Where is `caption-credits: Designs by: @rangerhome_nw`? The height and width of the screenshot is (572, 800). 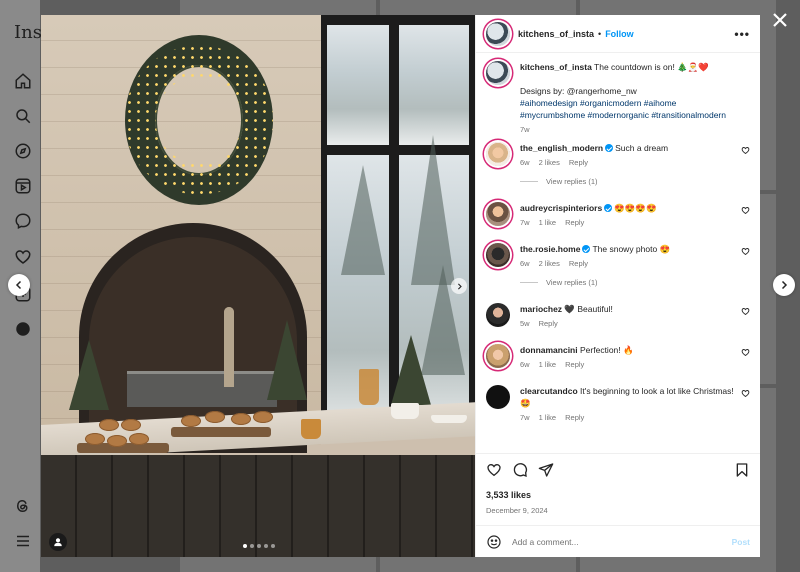 caption-credits: Designs by: @rangerhome_nw is located at coordinates (578, 91).